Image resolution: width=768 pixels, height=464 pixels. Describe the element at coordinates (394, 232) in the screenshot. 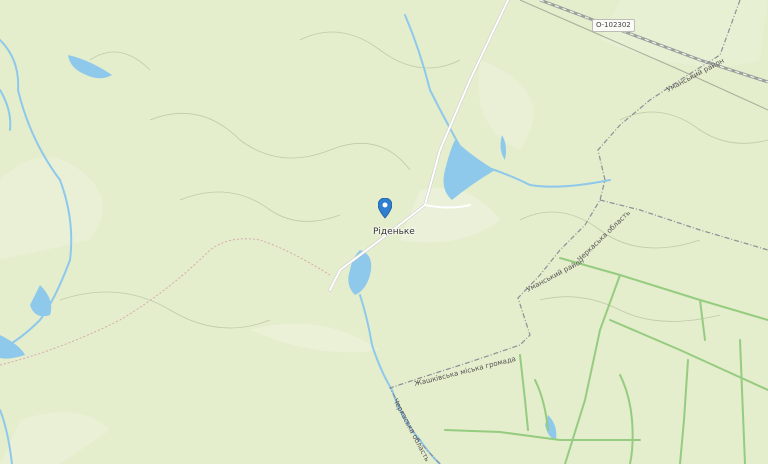

I see `place-label: Ріденьке` at that location.